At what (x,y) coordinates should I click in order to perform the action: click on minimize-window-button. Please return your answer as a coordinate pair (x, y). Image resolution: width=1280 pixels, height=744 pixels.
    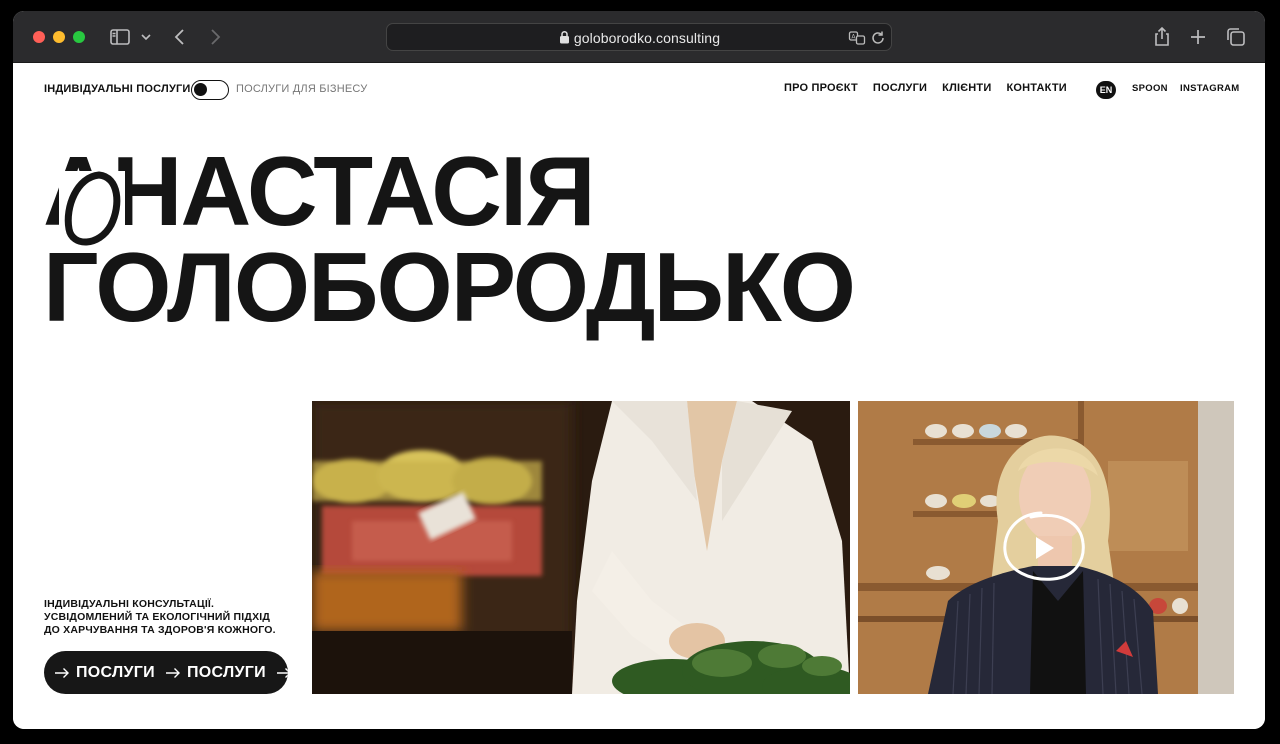
    Looking at the image, I should click on (59, 37).